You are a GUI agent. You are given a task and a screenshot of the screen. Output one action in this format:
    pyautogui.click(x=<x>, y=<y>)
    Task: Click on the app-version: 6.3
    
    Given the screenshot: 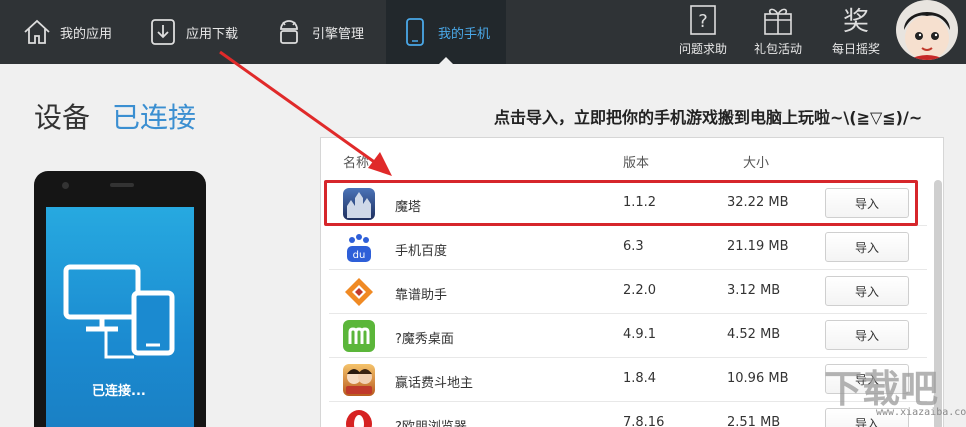 What is the action you would take?
    pyautogui.click(x=633, y=246)
    